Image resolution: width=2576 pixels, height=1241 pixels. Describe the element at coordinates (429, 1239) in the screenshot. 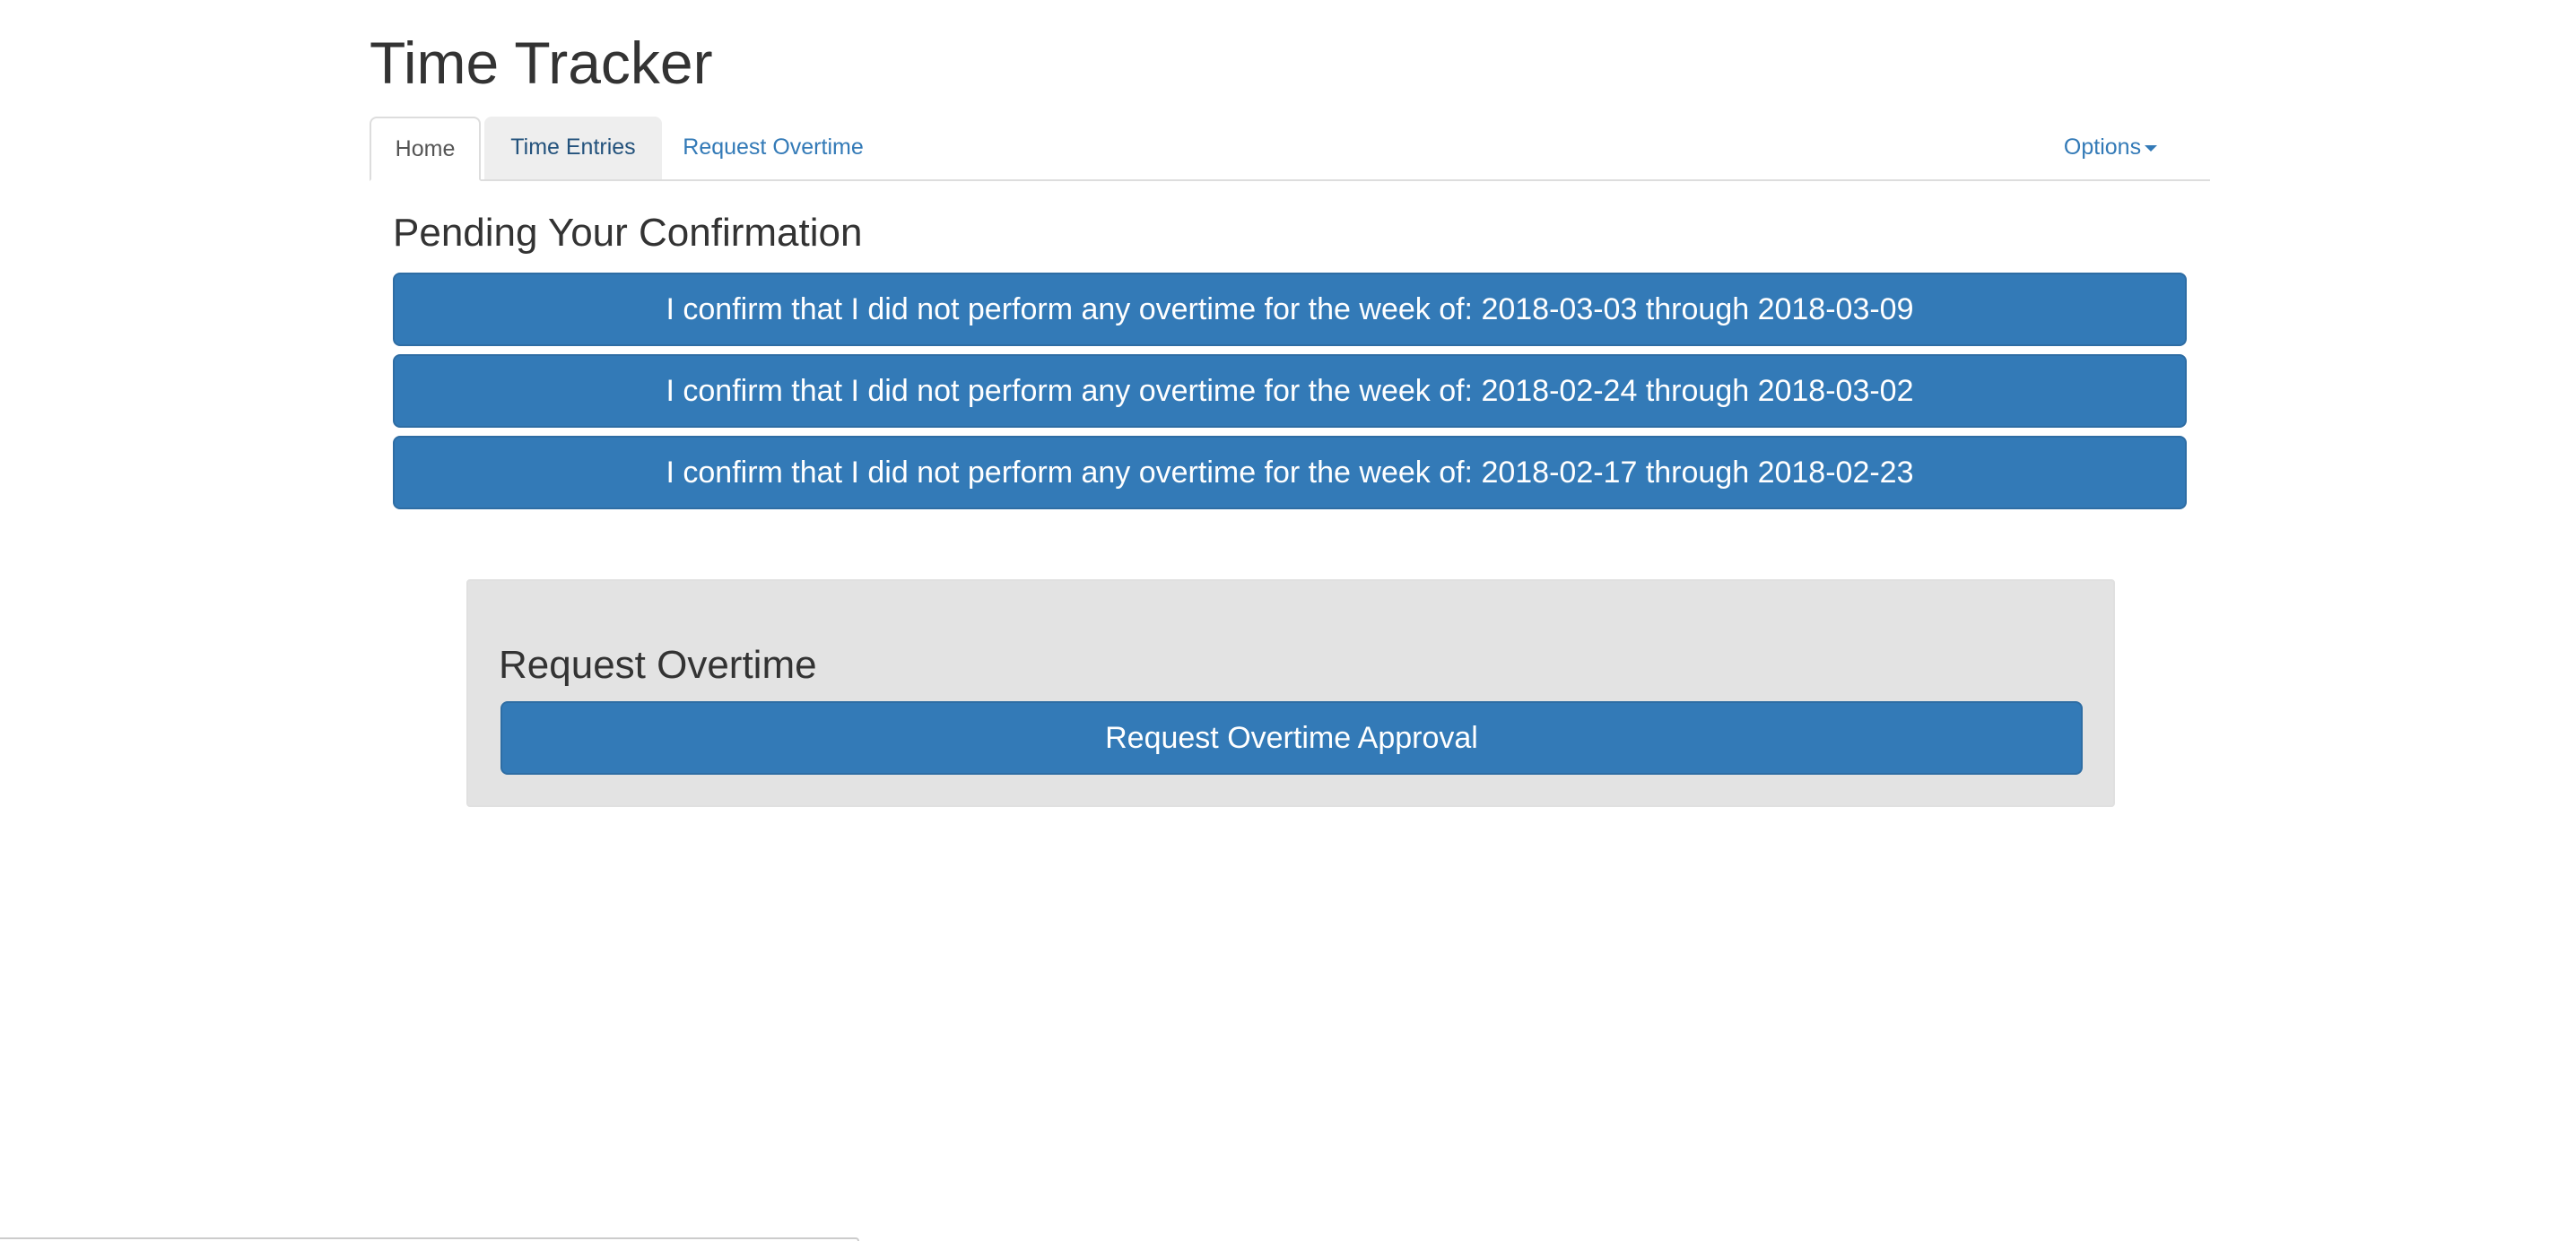

I see `bottom-panel-edge` at that location.